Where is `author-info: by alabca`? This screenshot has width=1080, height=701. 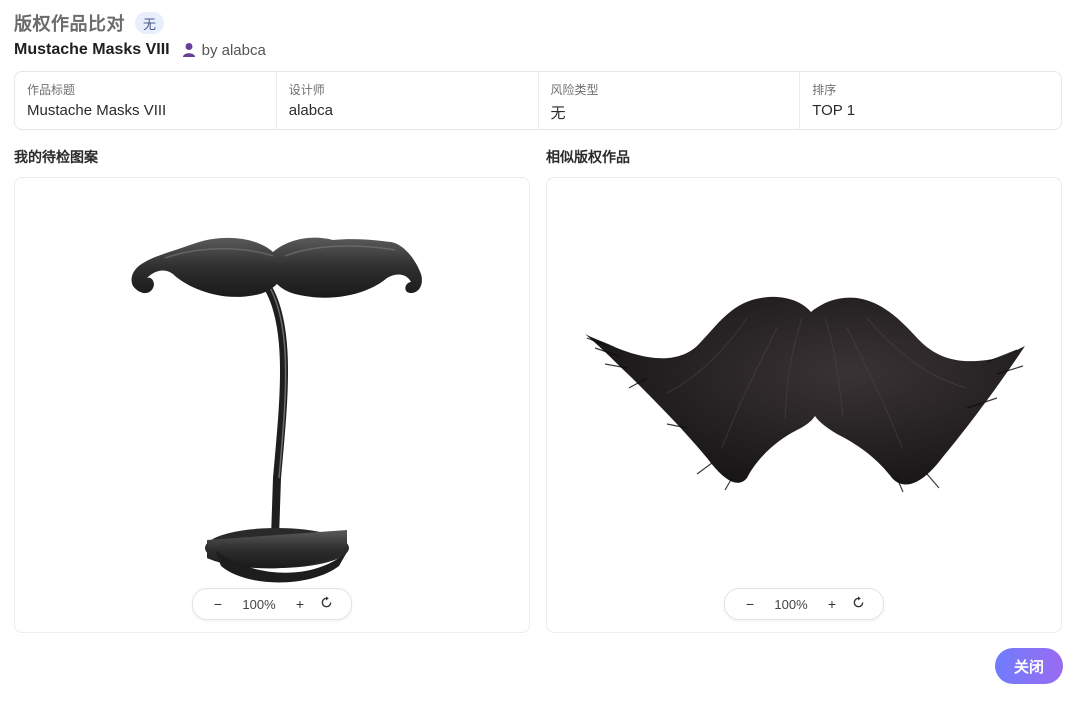
author-info: by alabca is located at coordinates (224, 50).